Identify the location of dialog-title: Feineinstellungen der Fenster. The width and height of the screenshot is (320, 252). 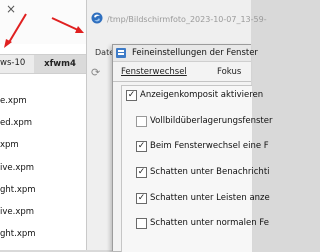
(195, 53).